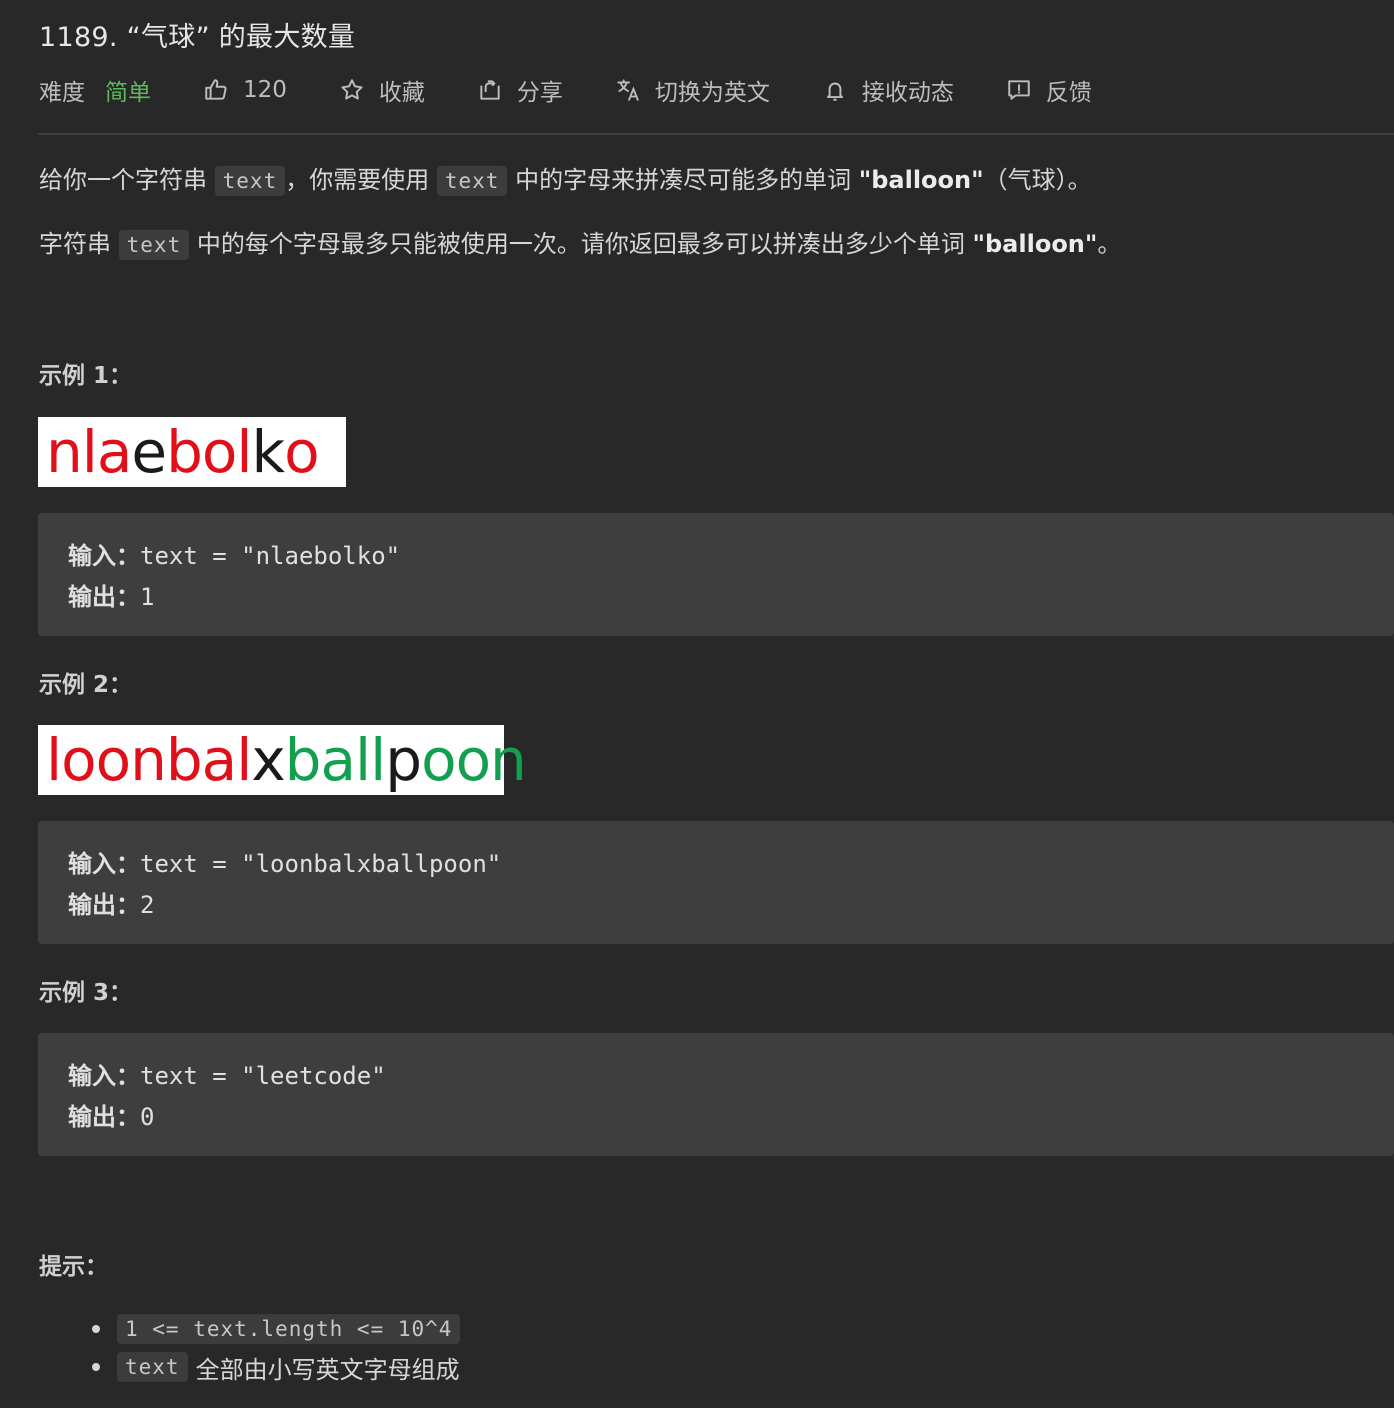 The width and height of the screenshot is (1394, 1408). Describe the element at coordinates (197, 37) in the screenshot. I see `problem-title: 1189. “气球” 的最大数量` at that location.